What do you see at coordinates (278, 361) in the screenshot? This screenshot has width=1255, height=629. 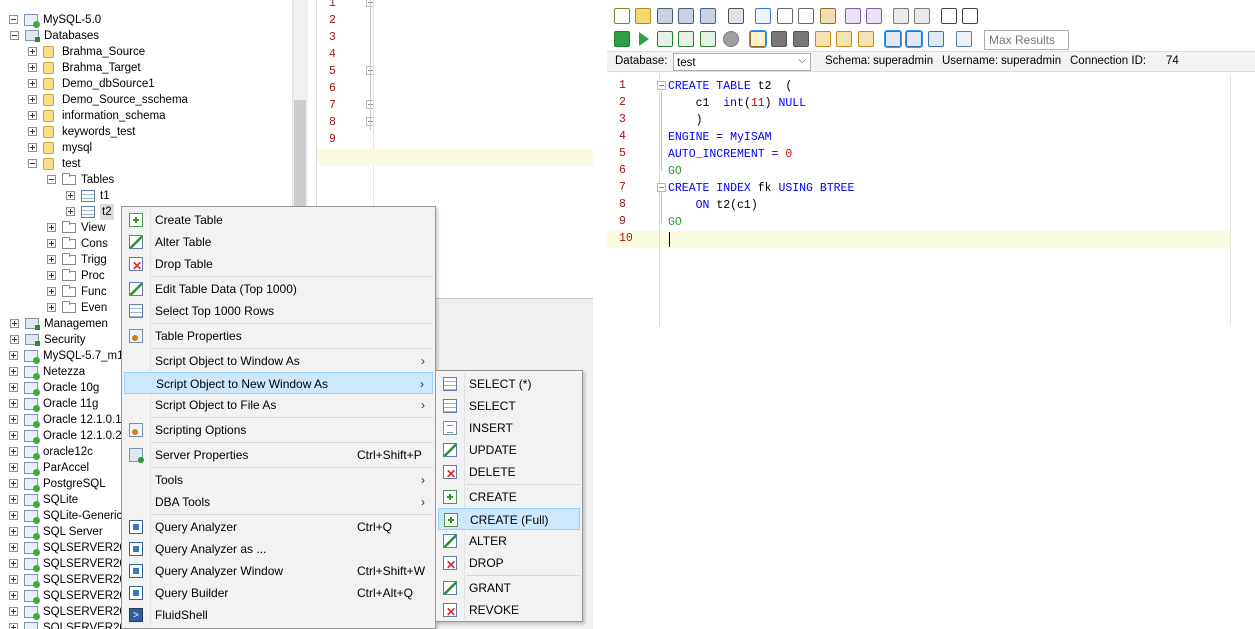 I see `menu-item: Script Object to Window As ›` at bounding box center [278, 361].